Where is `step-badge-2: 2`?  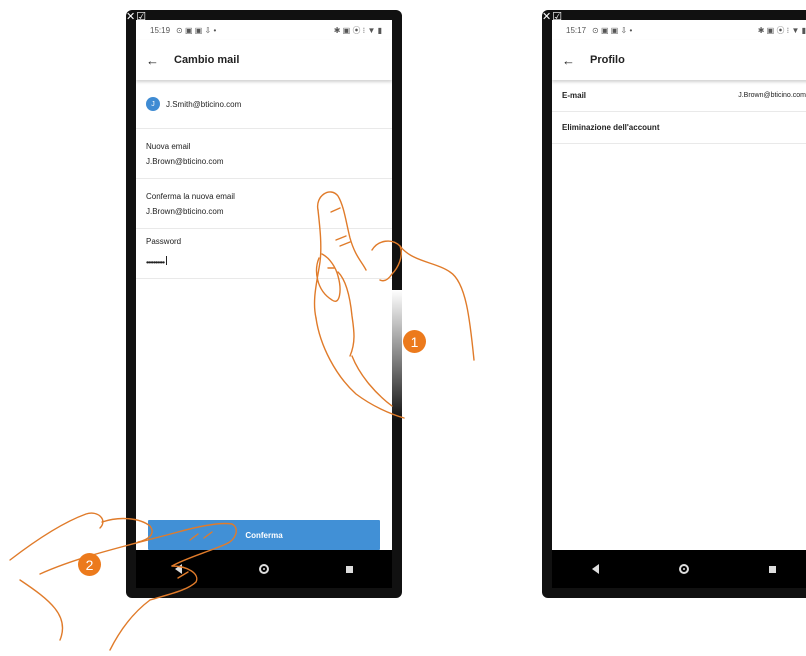 step-badge-2: 2 is located at coordinates (89, 564).